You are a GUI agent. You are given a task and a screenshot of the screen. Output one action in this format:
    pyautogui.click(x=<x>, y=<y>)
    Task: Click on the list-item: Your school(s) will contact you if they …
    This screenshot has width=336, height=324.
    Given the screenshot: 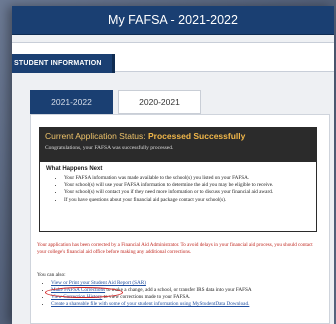 What is the action you would take?
    pyautogui.click(x=187, y=192)
    